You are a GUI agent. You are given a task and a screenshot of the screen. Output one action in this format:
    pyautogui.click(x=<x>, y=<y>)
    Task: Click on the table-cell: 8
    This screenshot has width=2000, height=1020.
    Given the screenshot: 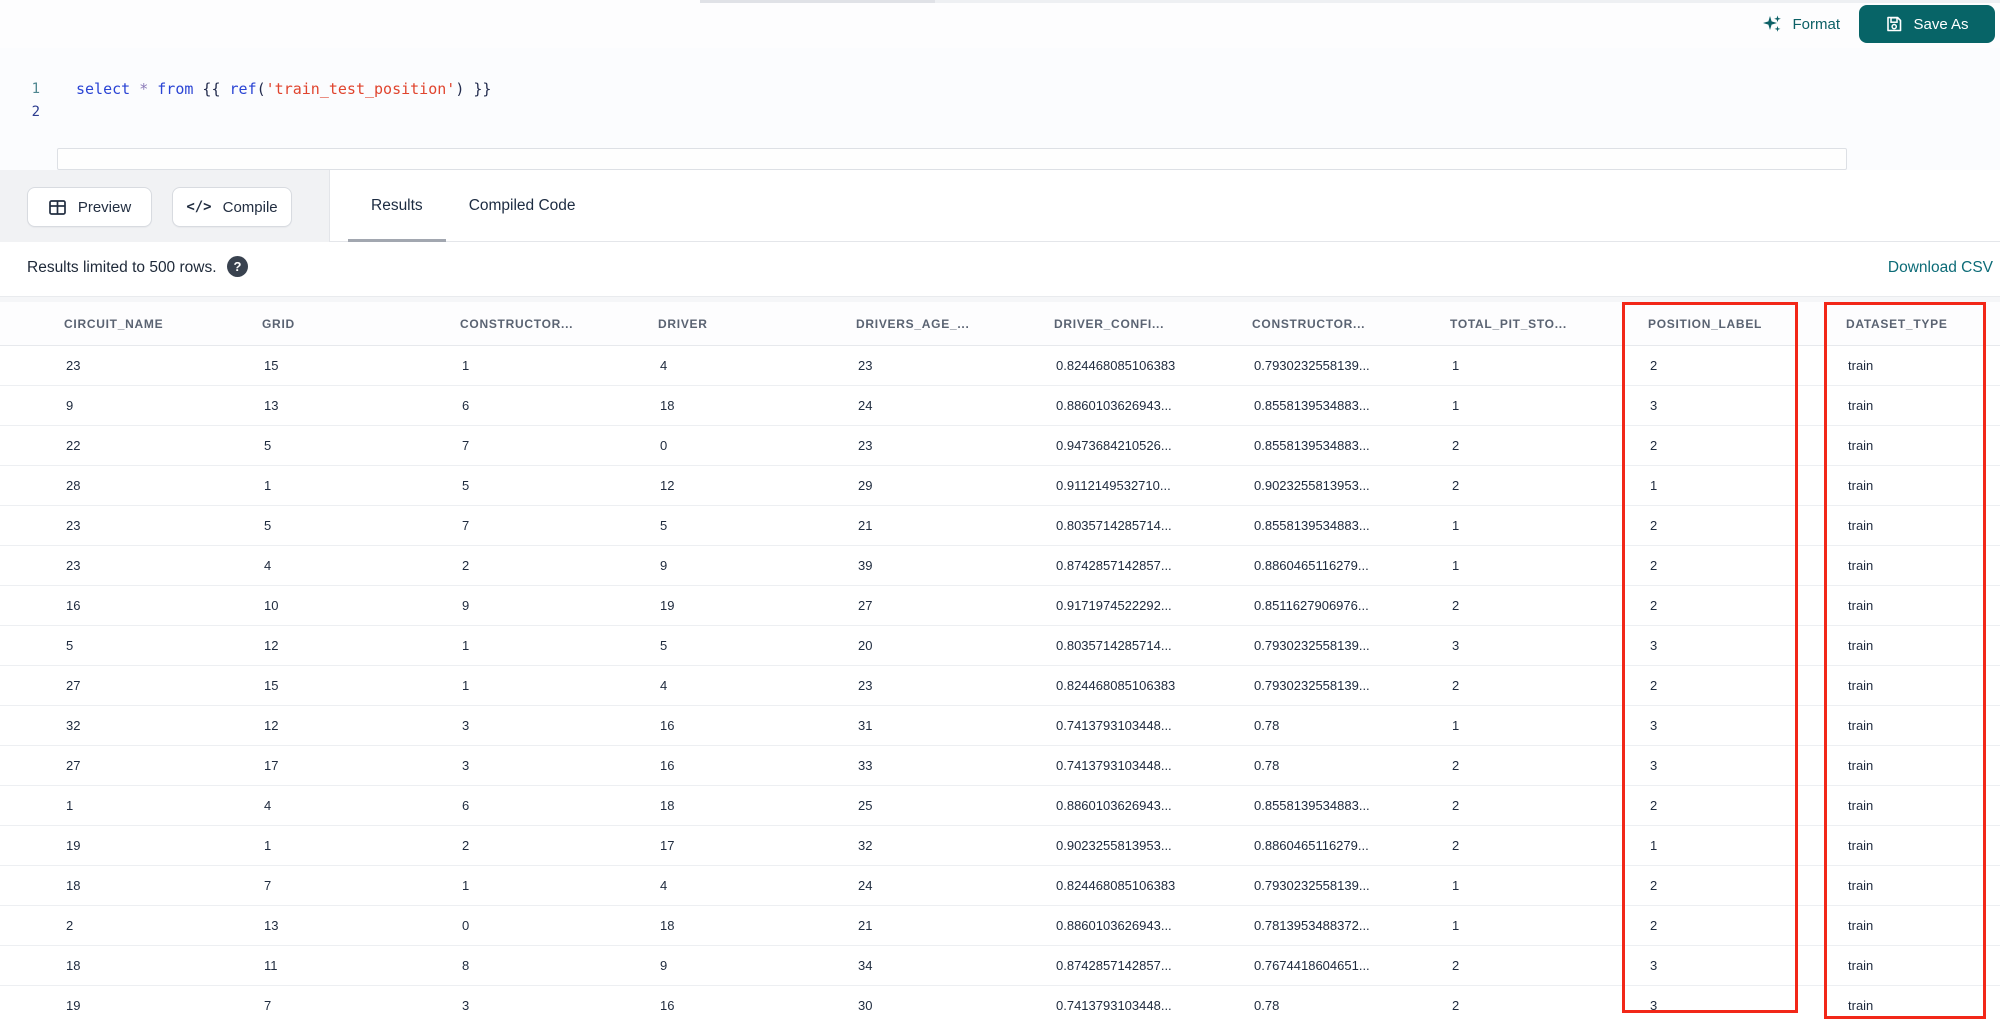 What is the action you would take?
    pyautogui.click(x=466, y=965)
    